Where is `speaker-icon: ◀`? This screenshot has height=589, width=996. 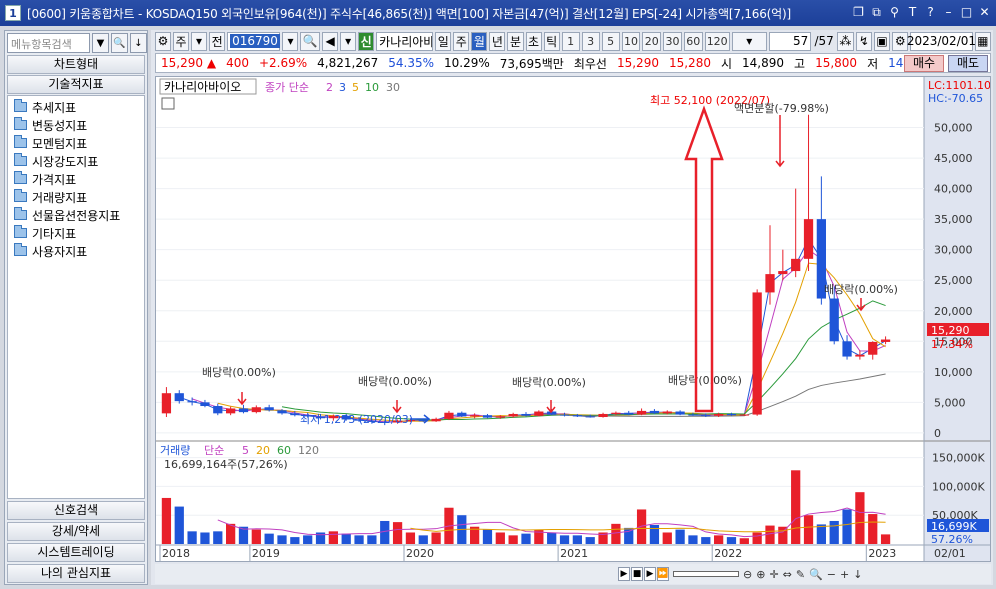
speaker-icon: ◀ is located at coordinates (330, 41).